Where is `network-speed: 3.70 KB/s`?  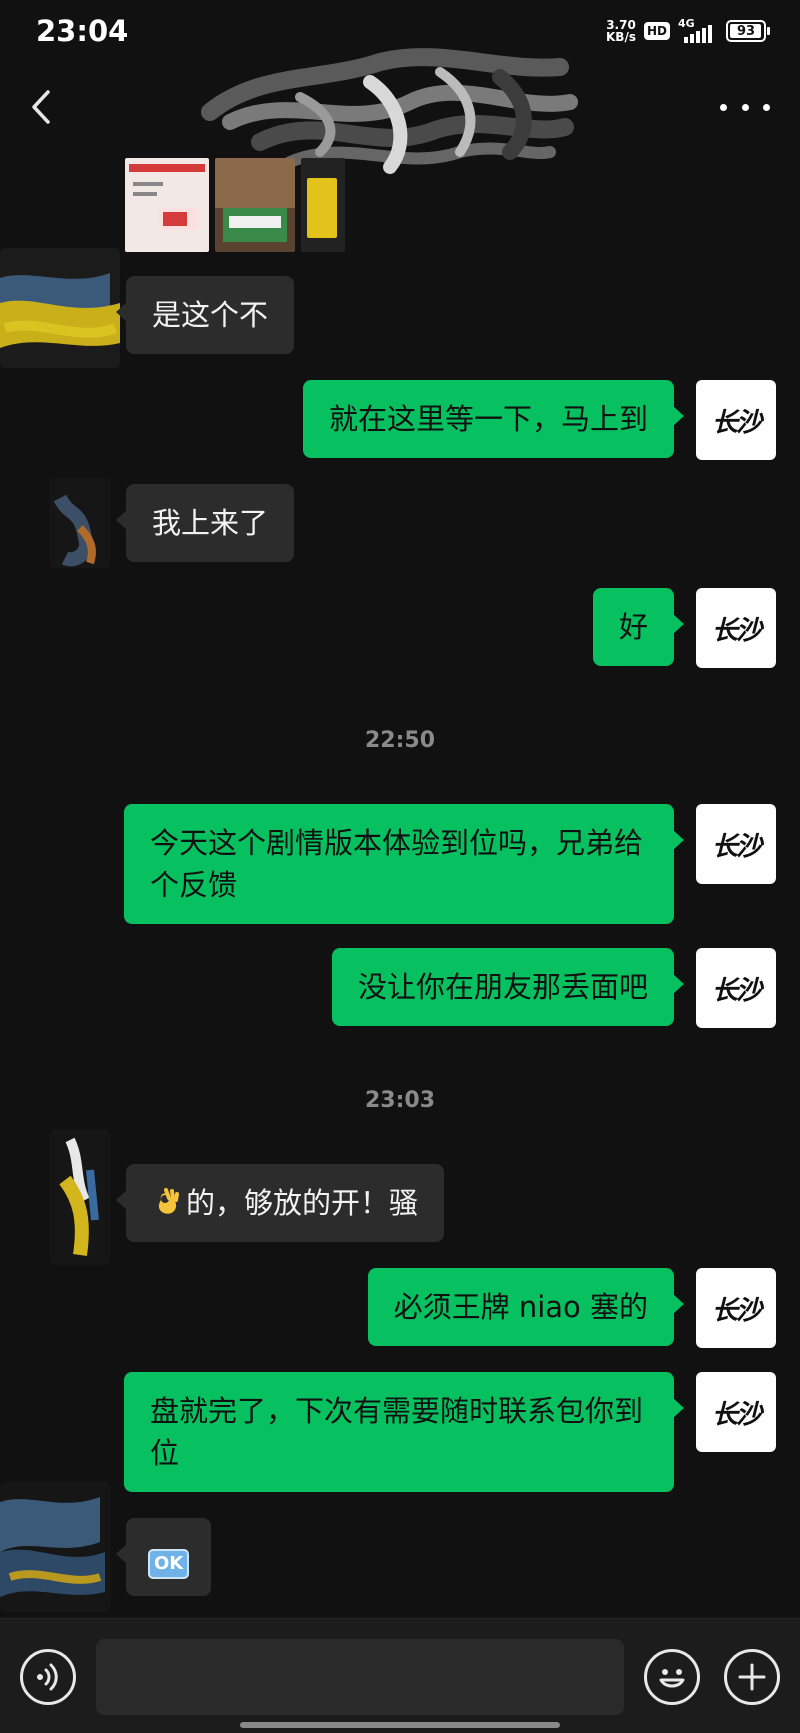
network-speed: 3.70 KB/s is located at coordinates (621, 31).